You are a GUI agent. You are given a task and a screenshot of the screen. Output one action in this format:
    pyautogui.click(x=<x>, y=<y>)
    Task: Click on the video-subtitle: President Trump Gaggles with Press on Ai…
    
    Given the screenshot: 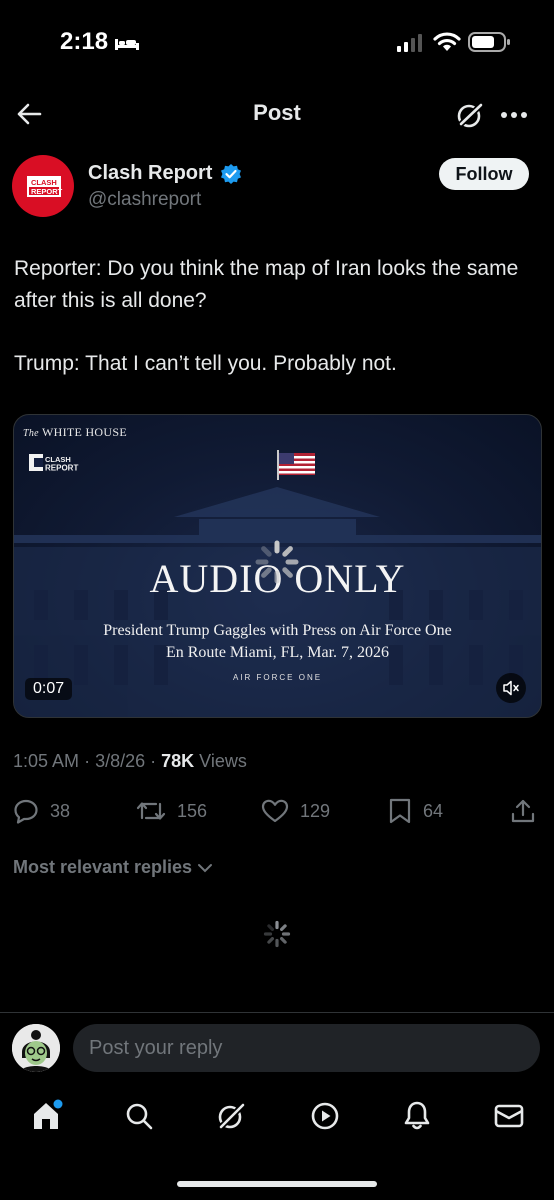 What is the action you would take?
    pyautogui.click(x=277, y=642)
    